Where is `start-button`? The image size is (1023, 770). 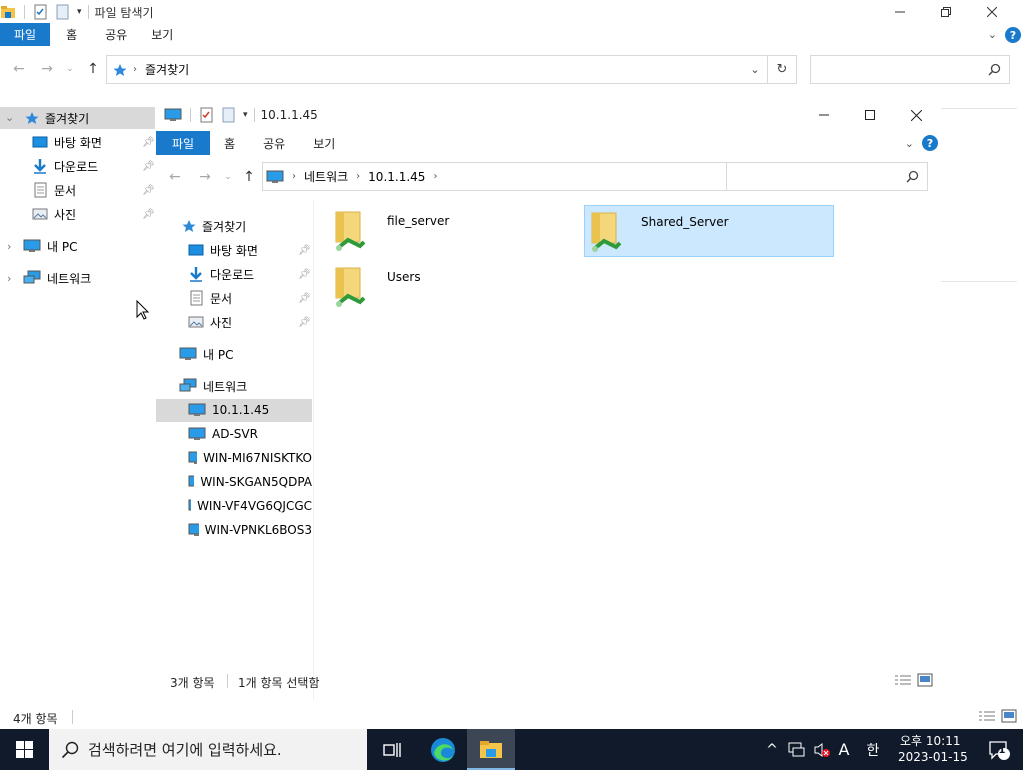 start-button is located at coordinates (24, 749).